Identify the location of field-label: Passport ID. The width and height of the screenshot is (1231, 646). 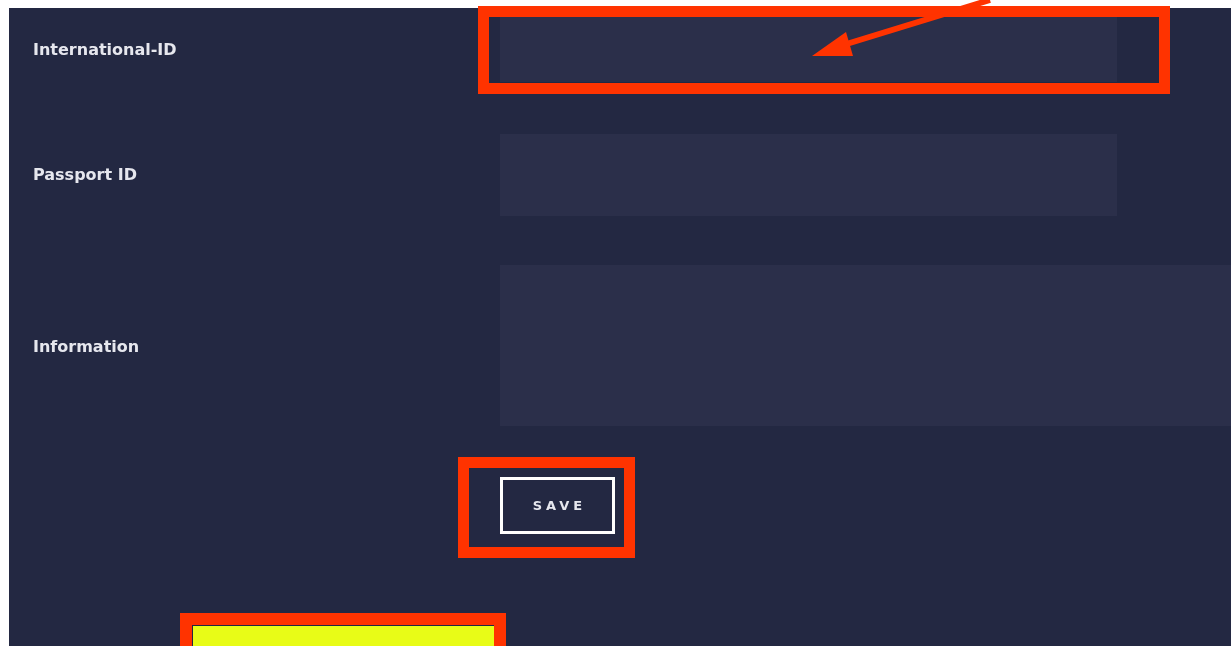
(85, 174).